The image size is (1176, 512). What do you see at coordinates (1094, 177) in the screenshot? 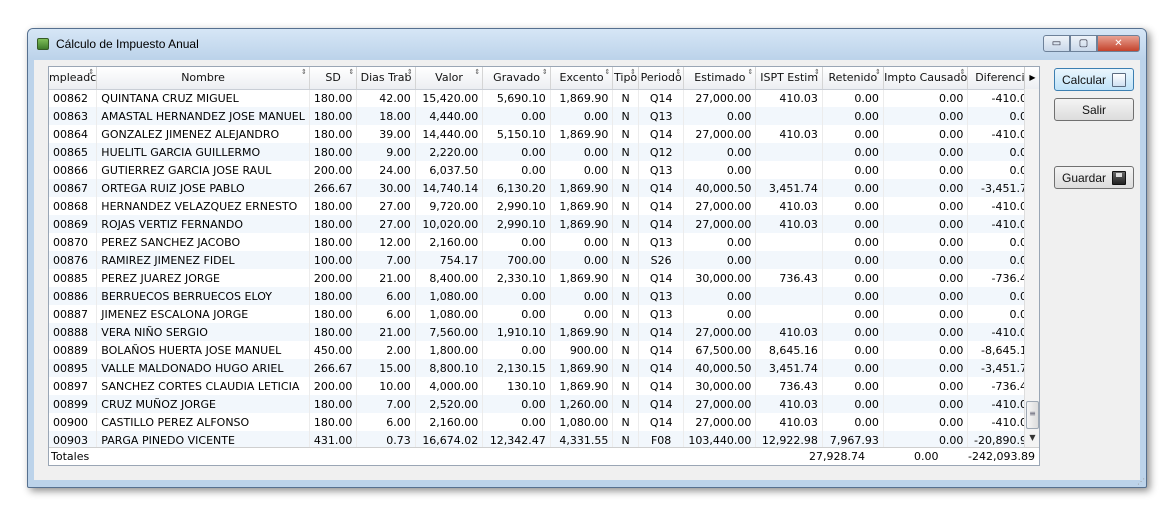
I see `guardar-button: Guardar` at bounding box center [1094, 177].